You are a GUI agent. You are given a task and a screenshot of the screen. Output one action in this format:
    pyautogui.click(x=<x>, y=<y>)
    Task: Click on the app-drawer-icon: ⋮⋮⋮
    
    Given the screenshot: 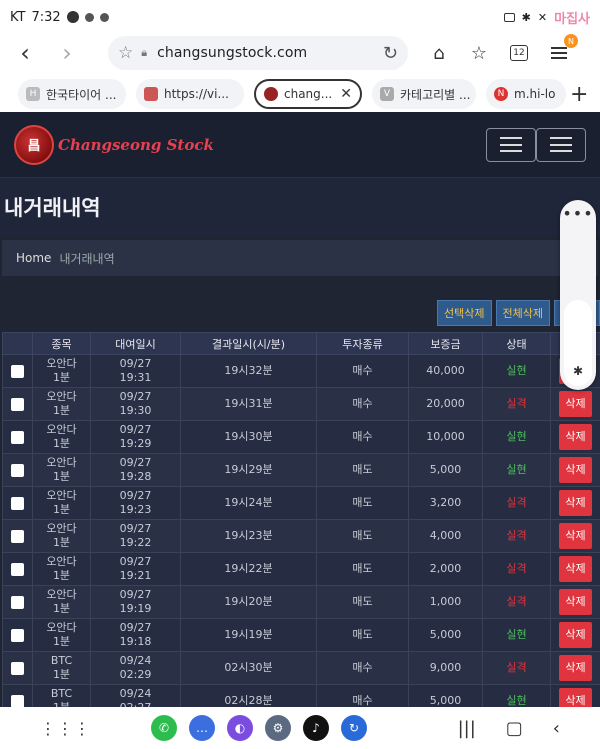 What is the action you would take?
    pyautogui.click(x=65, y=728)
    